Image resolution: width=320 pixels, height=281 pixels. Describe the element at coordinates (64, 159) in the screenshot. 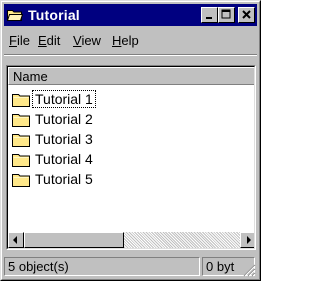

I see `list-item-label: Tutorial 4` at that location.